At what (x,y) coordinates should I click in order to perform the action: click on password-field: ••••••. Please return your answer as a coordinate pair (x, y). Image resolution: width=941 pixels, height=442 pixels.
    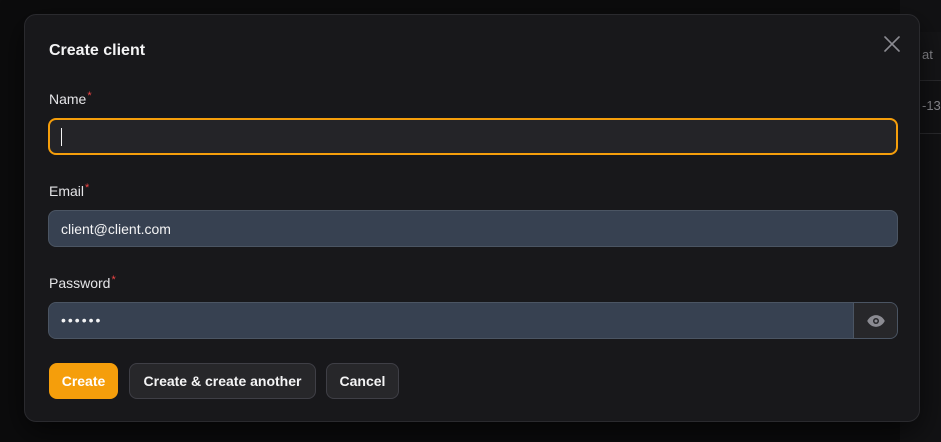
    Looking at the image, I should click on (473, 320).